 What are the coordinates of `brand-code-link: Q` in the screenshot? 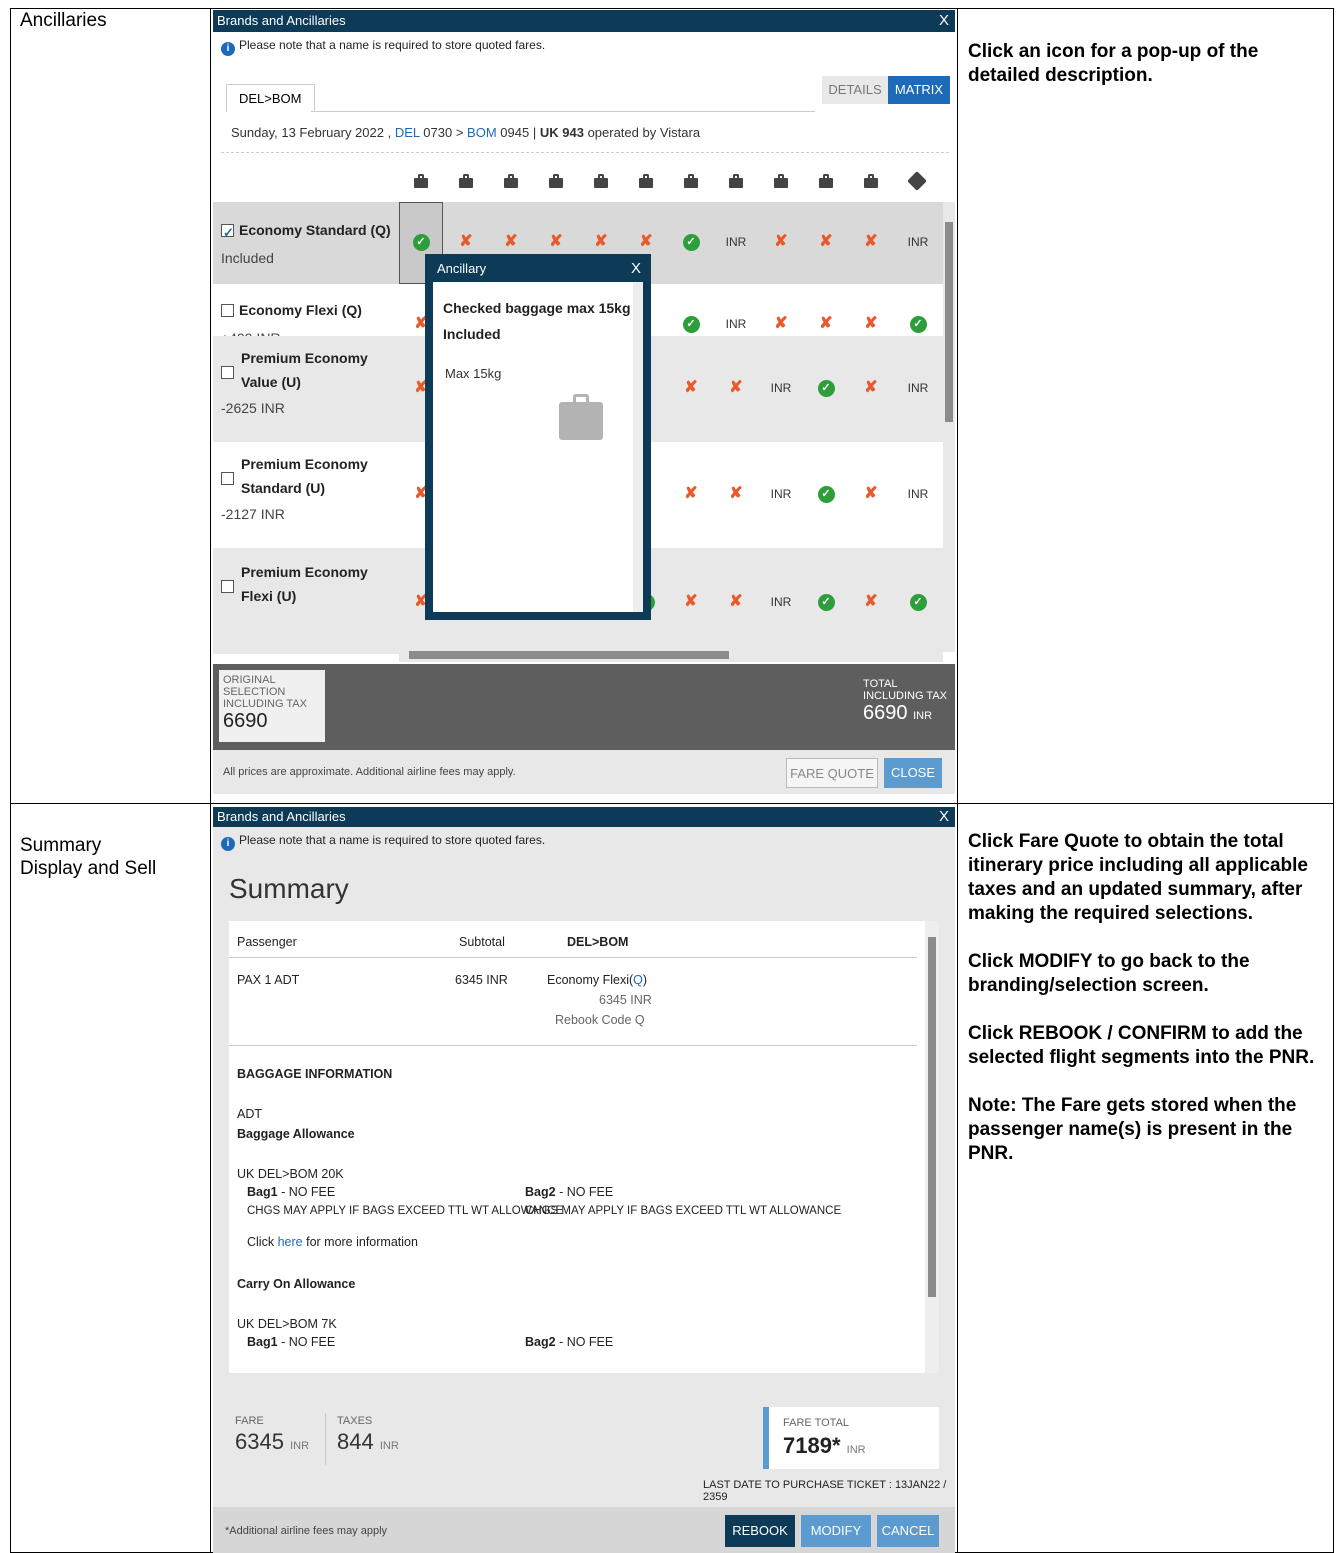 It's located at (638, 980).